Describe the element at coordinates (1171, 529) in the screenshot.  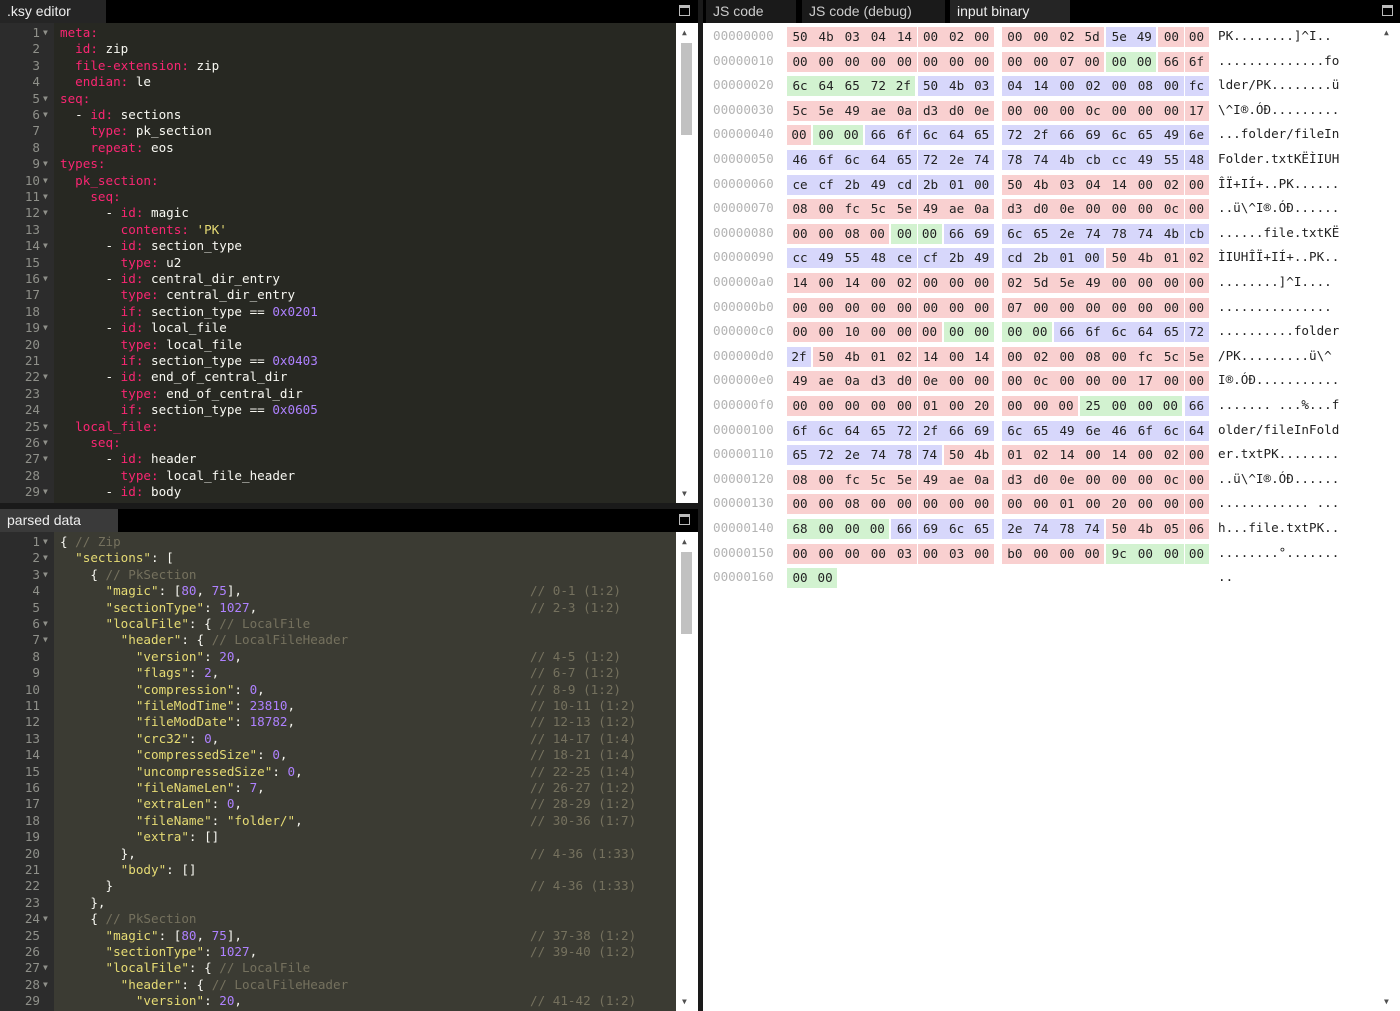
I see `hex-byte: 05` at that location.